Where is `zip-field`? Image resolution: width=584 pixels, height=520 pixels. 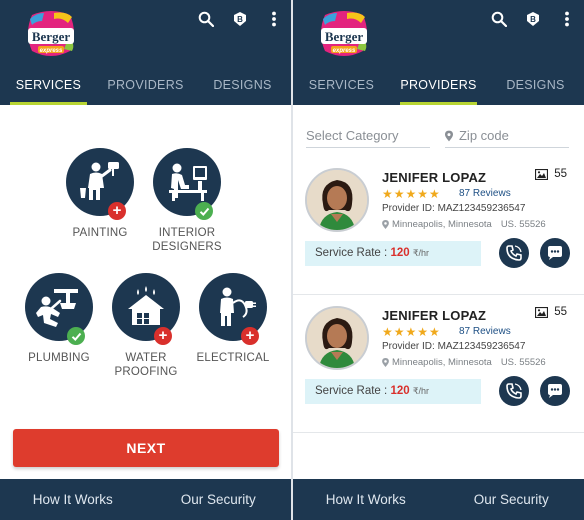
zip-field is located at coordinates (507, 136).